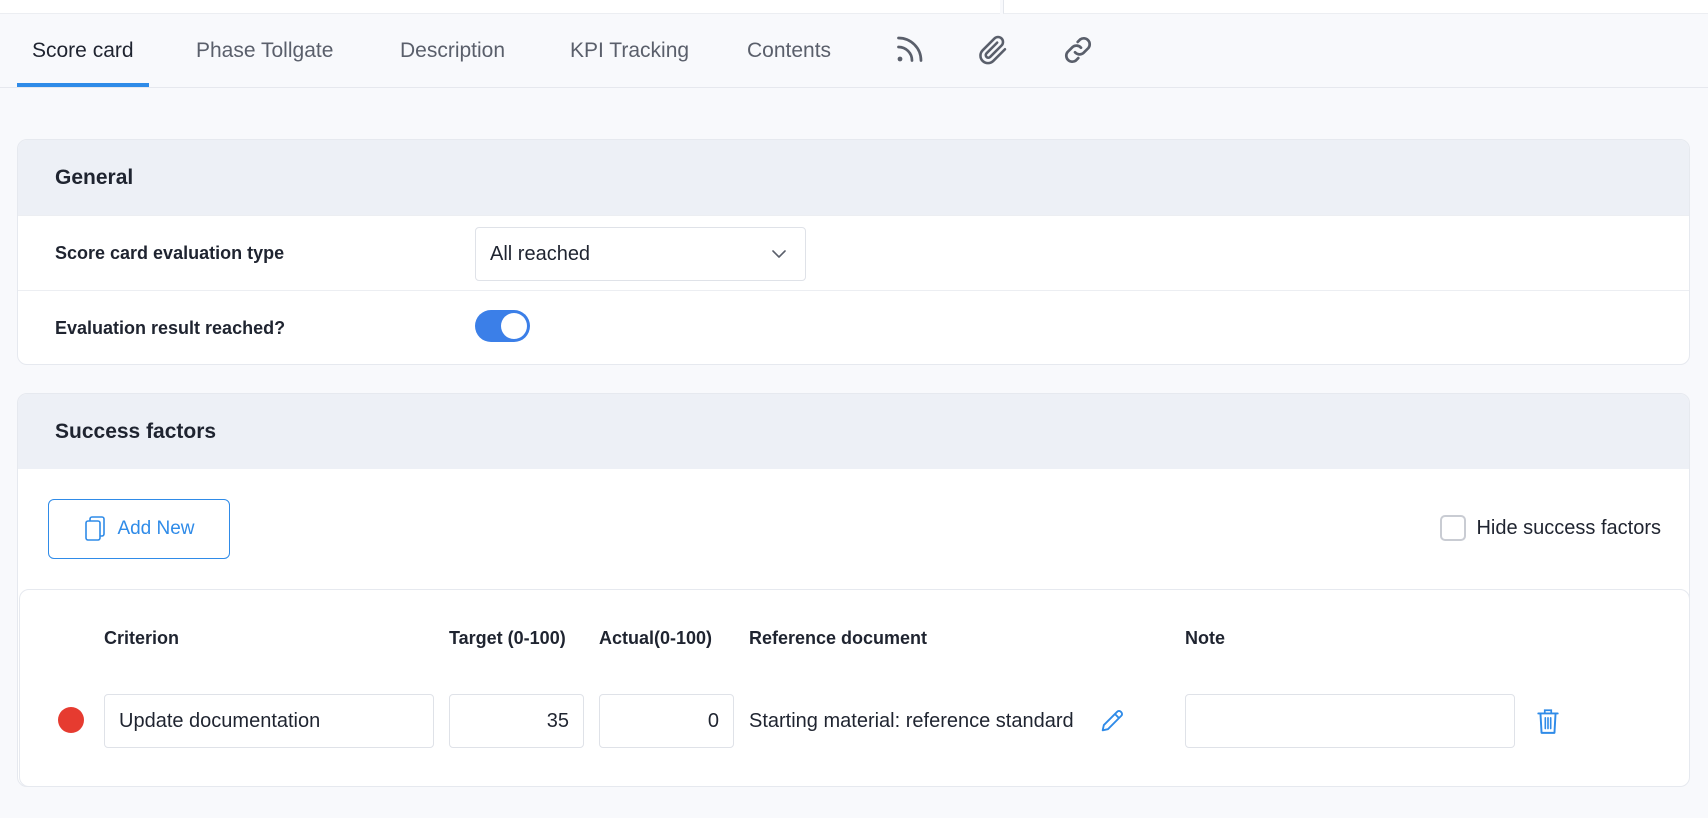 This screenshot has height=818, width=1708. What do you see at coordinates (514, 326) in the screenshot?
I see `toggle-knob` at bounding box center [514, 326].